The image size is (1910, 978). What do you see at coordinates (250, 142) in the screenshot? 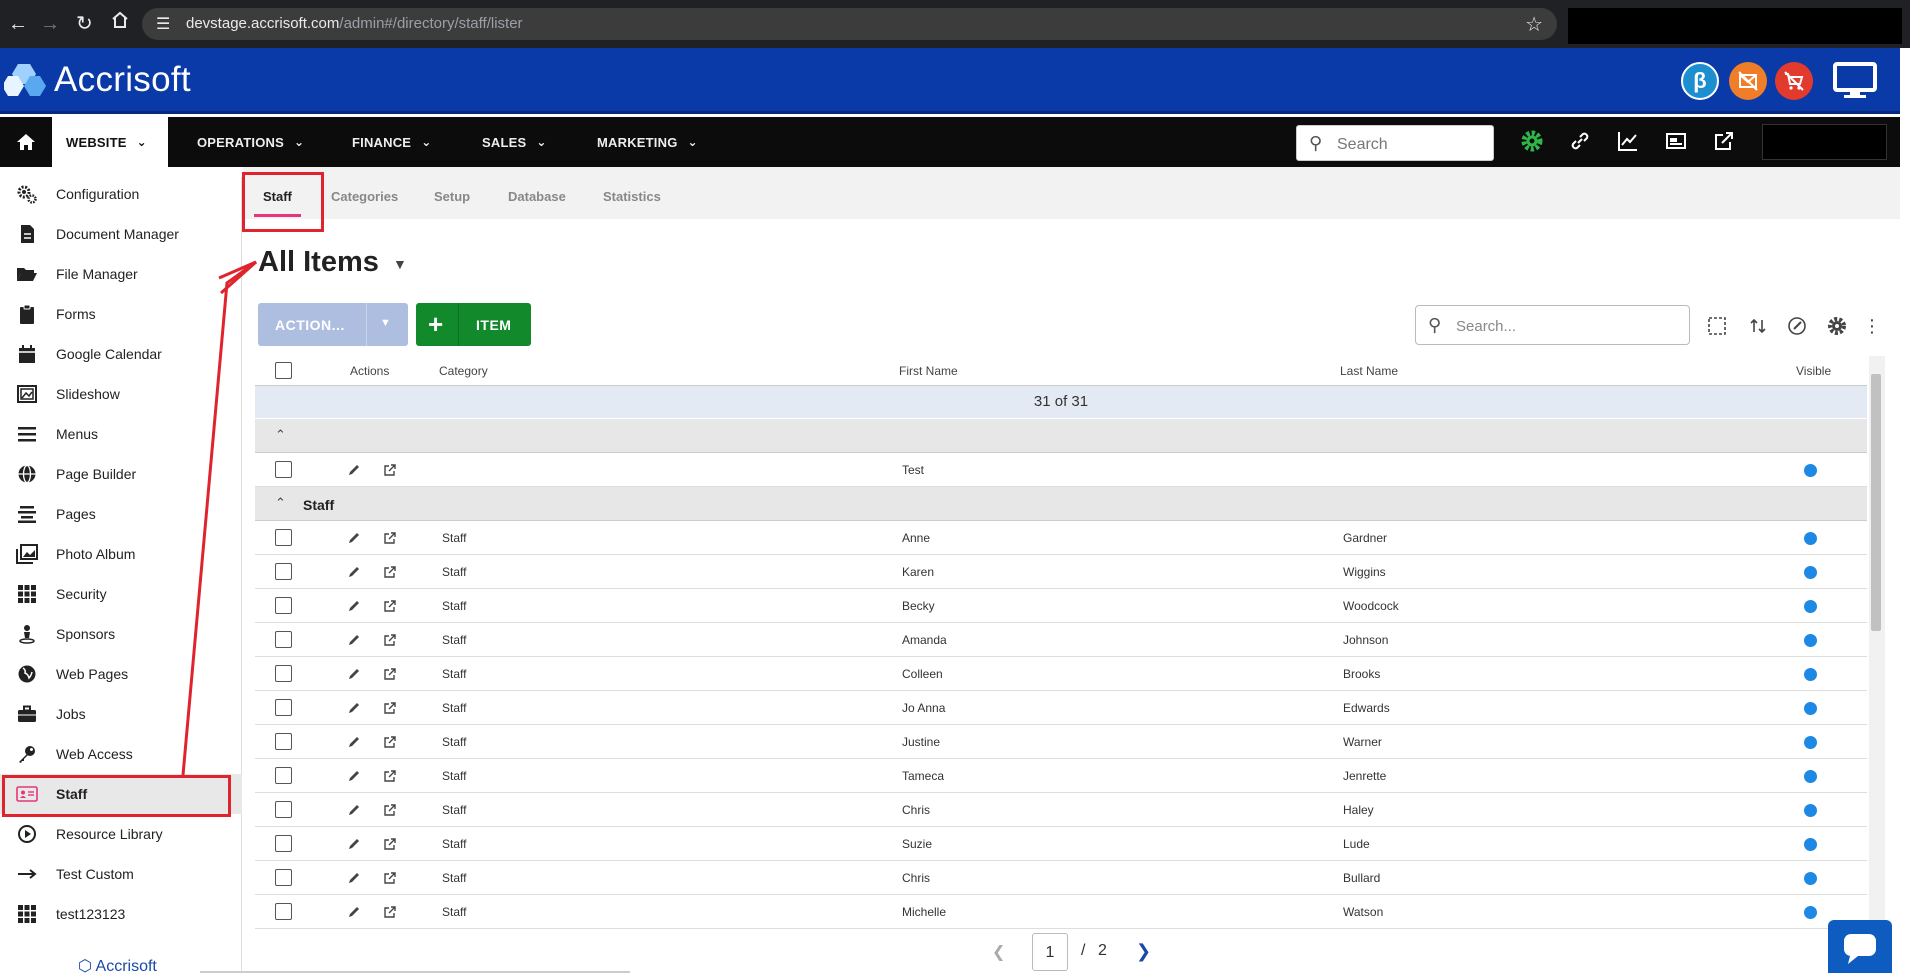
I see `menu-operations: OPERATIONS ⌄` at bounding box center [250, 142].